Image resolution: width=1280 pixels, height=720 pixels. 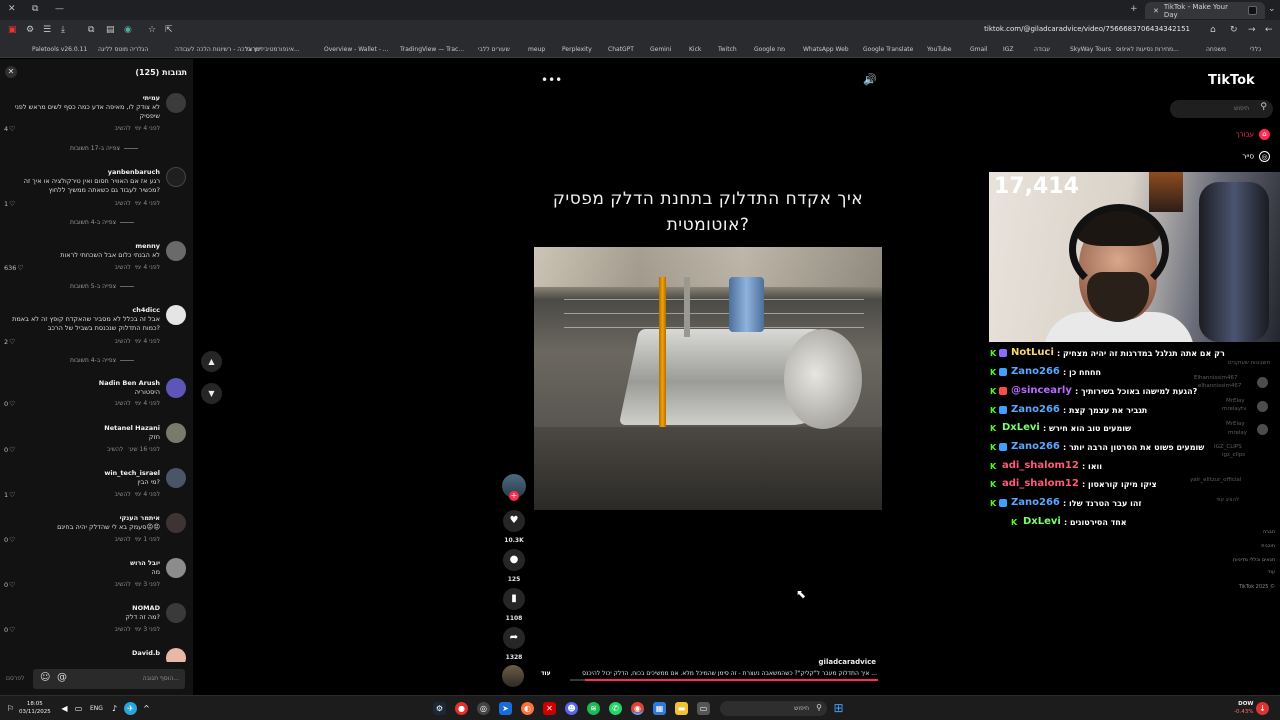 What do you see at coordinates (47, 30) in the screenshot?
I see `extension-icon: ☰` at bounding box center [47, 30].